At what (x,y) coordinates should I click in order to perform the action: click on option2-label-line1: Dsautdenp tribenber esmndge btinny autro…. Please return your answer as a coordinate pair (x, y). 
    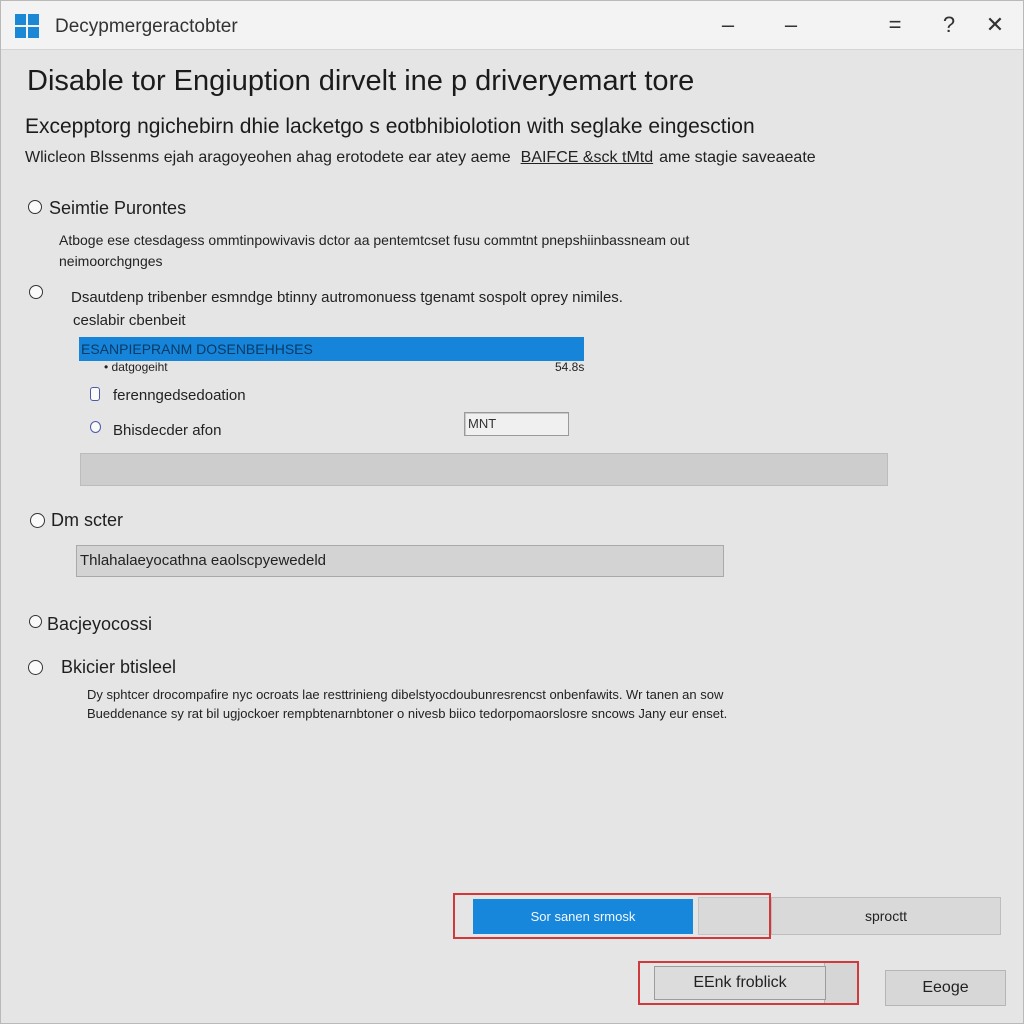
    Looking at the image, I should click on (347, 297).